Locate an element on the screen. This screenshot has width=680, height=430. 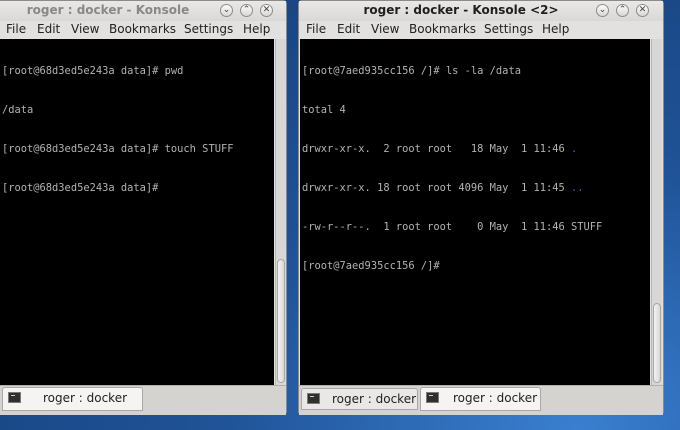
terminal-line: [root@7aed935cc156 /]# is located at coordinates (374, 266).